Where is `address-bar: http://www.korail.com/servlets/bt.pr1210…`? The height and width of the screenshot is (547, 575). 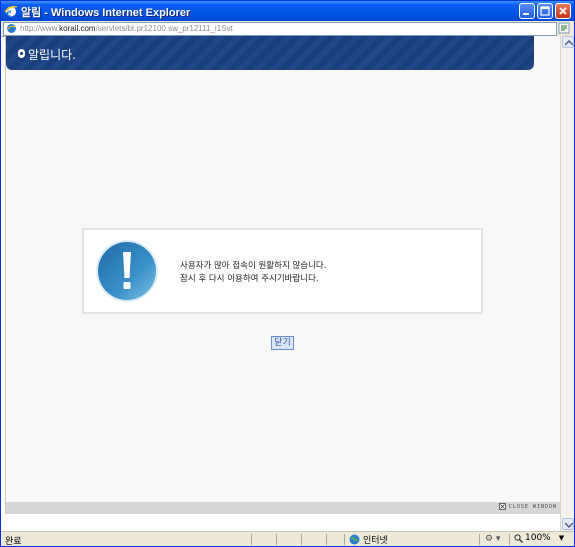 address-bar: http://www.korail.com/servlets/bt.pr1210… is located at coordinates (287, 29).